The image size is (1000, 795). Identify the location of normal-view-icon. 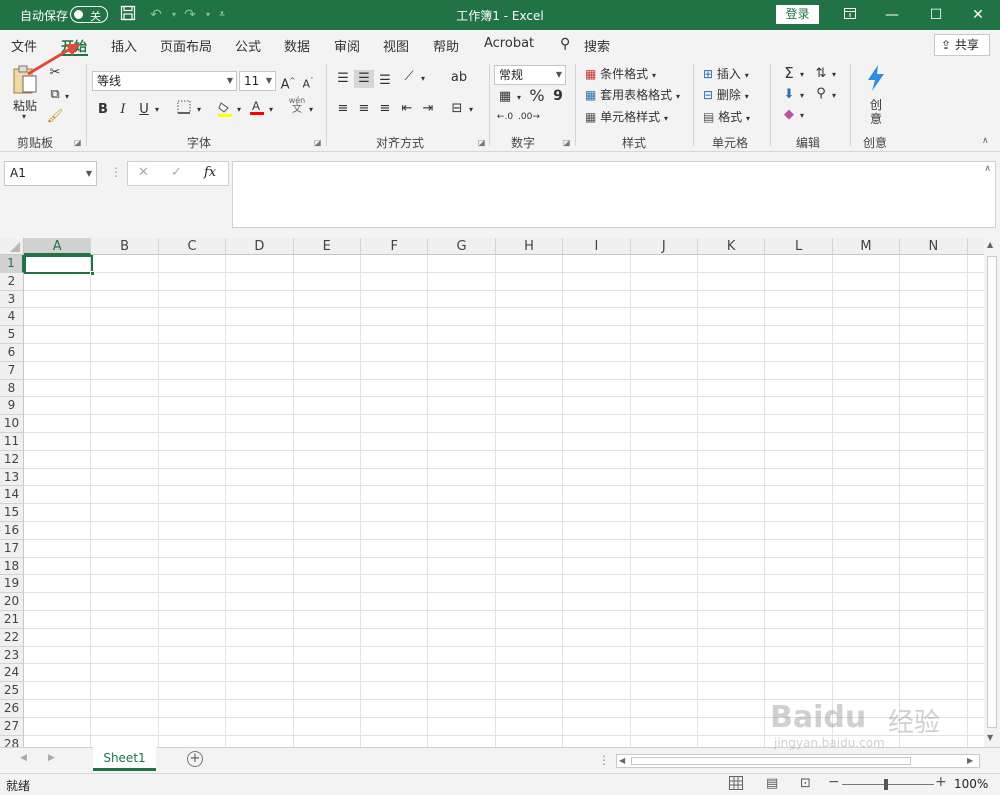
(736, 783).